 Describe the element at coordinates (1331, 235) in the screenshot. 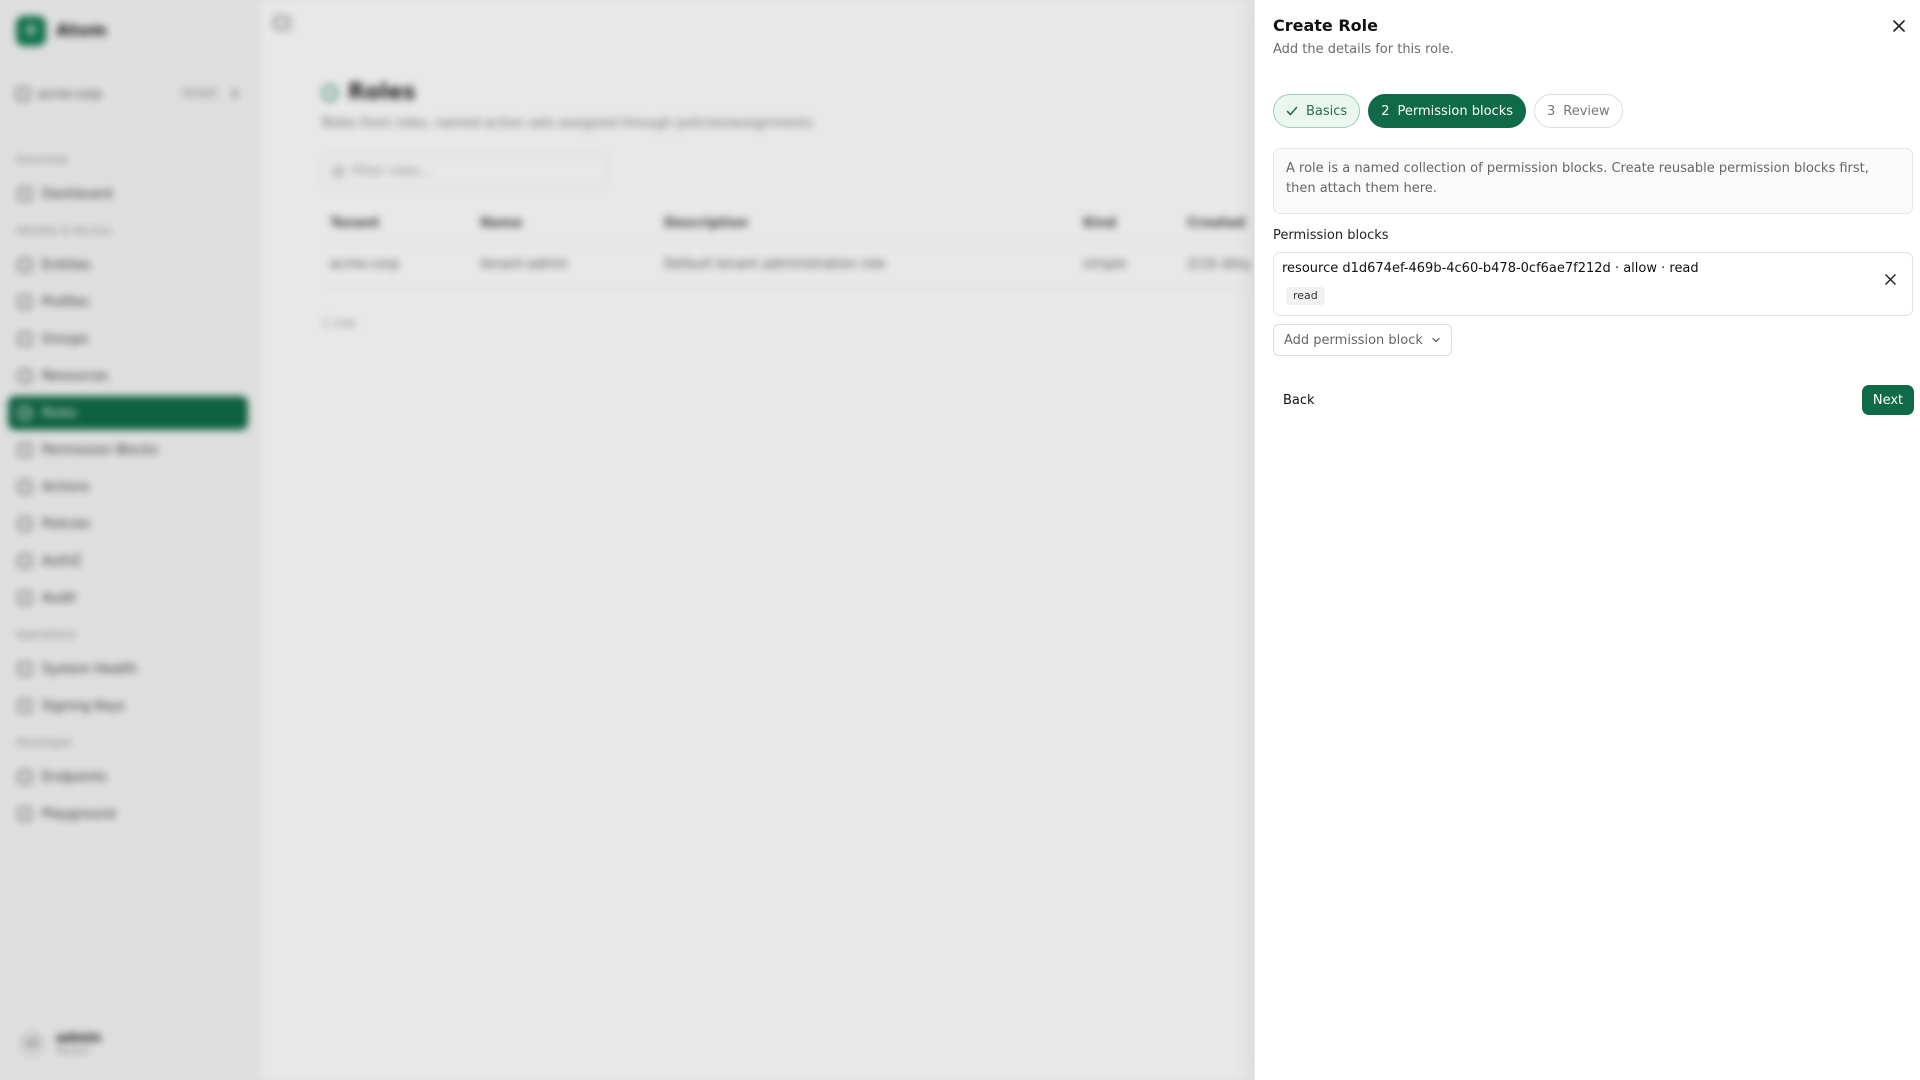

I see `permission-blocks-label: Permission blocks` at that location.